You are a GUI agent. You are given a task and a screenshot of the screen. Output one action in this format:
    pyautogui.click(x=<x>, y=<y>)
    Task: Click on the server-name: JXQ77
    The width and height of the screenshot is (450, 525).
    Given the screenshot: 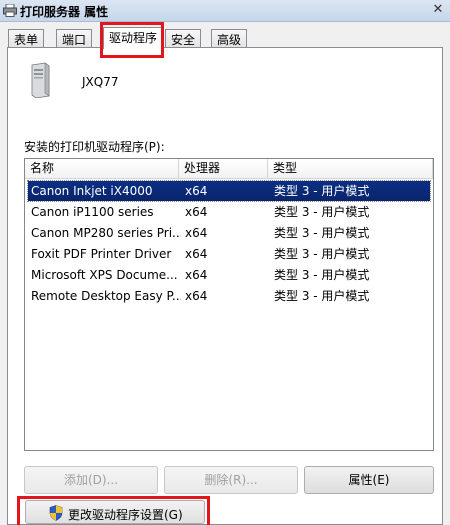 What is the action you would take?
    pyautogui.click(x=100, y=82)
    